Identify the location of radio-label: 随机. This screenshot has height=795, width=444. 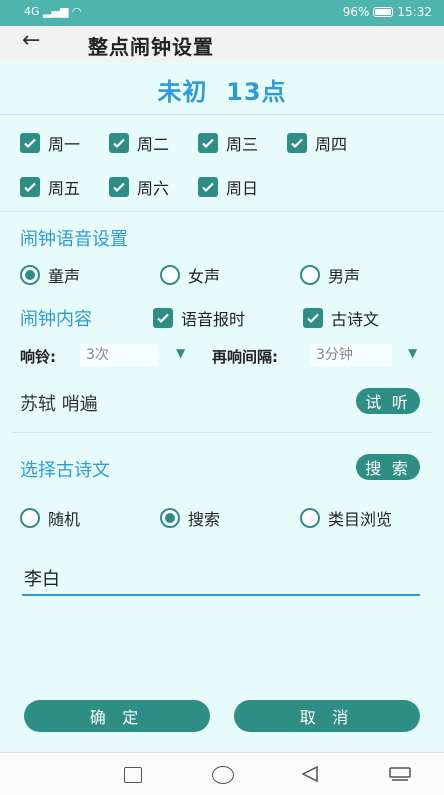
(64, 519).